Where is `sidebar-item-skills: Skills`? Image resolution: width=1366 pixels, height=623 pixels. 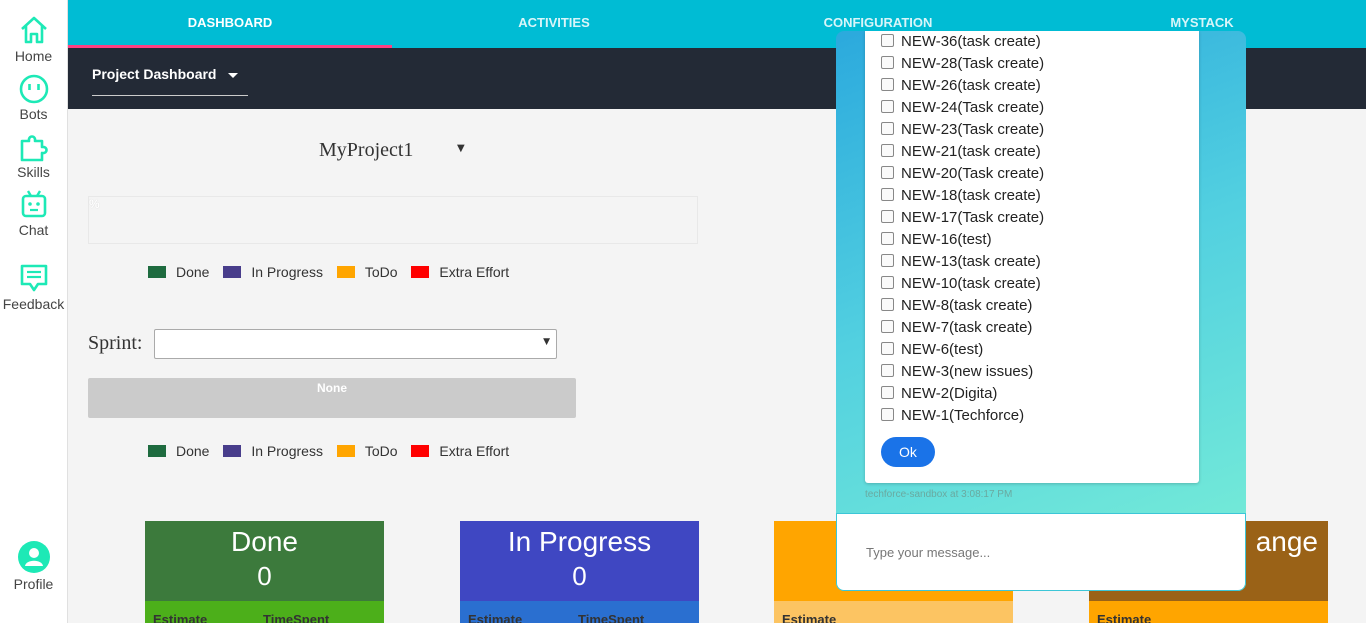 sidebar-item-skills: Skills is located at coordinates (33, 156).